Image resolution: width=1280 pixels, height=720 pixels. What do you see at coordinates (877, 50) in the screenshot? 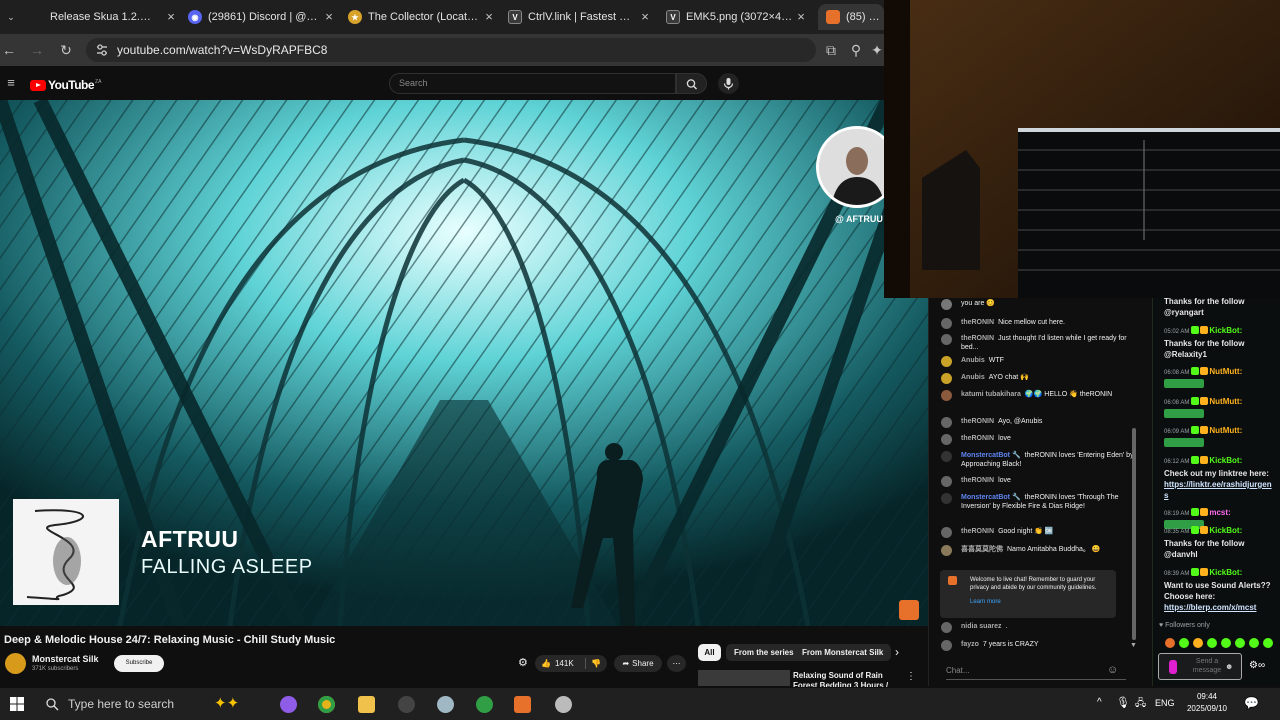
I see `extension-icon: ✦` at bounding box center [877, 50].